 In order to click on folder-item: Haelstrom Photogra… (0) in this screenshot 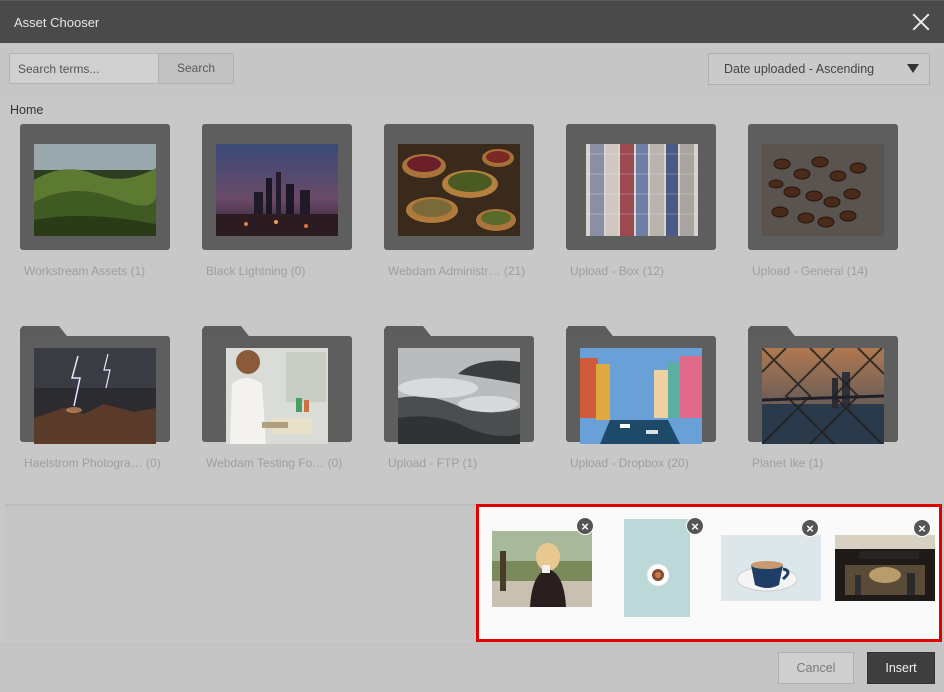, I will do `click(95, 406)`.